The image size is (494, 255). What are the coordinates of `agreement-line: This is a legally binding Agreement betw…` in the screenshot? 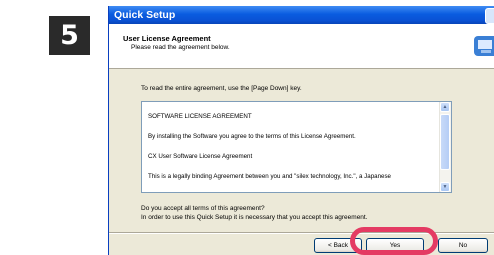 It's located at (269, 176).